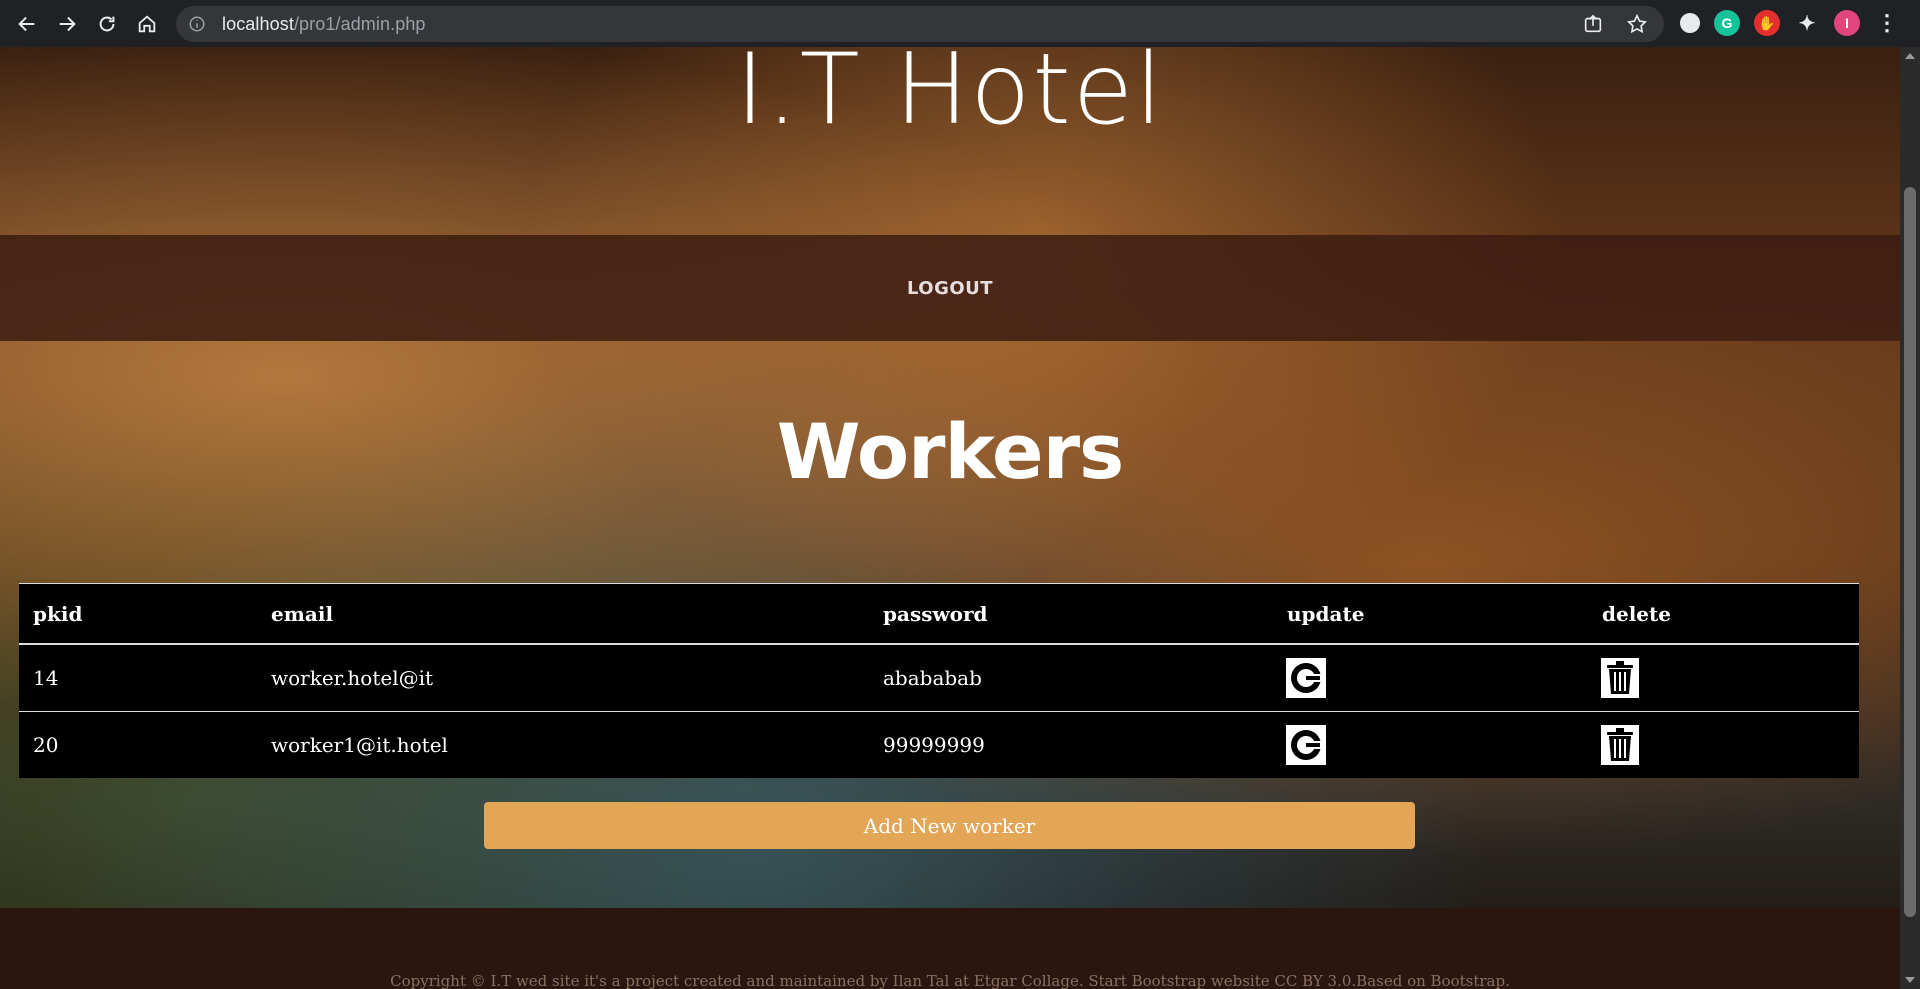 The height and width of the screenshot is (989, 1920). Describe the element at coordinates (46, 744) in the screenshot. I see `cell-pkid: 20` at that location.